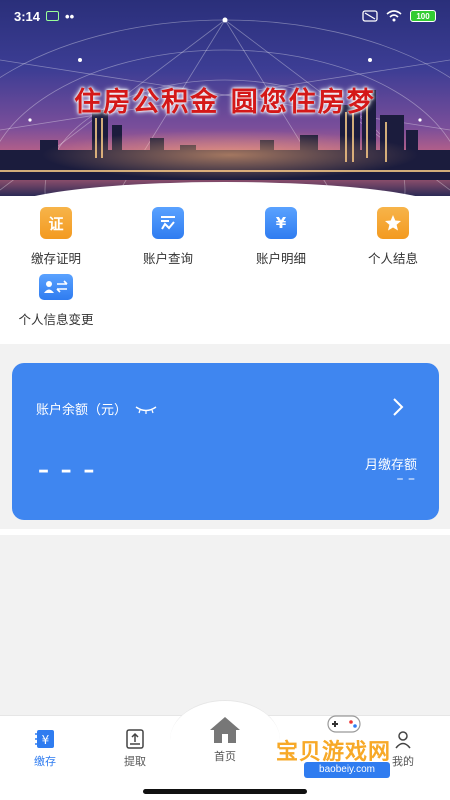  What do you see at coordinates (45, 761) in the screenshot?
I see `tab-label: 缴存` at bounding box center [45, 761].